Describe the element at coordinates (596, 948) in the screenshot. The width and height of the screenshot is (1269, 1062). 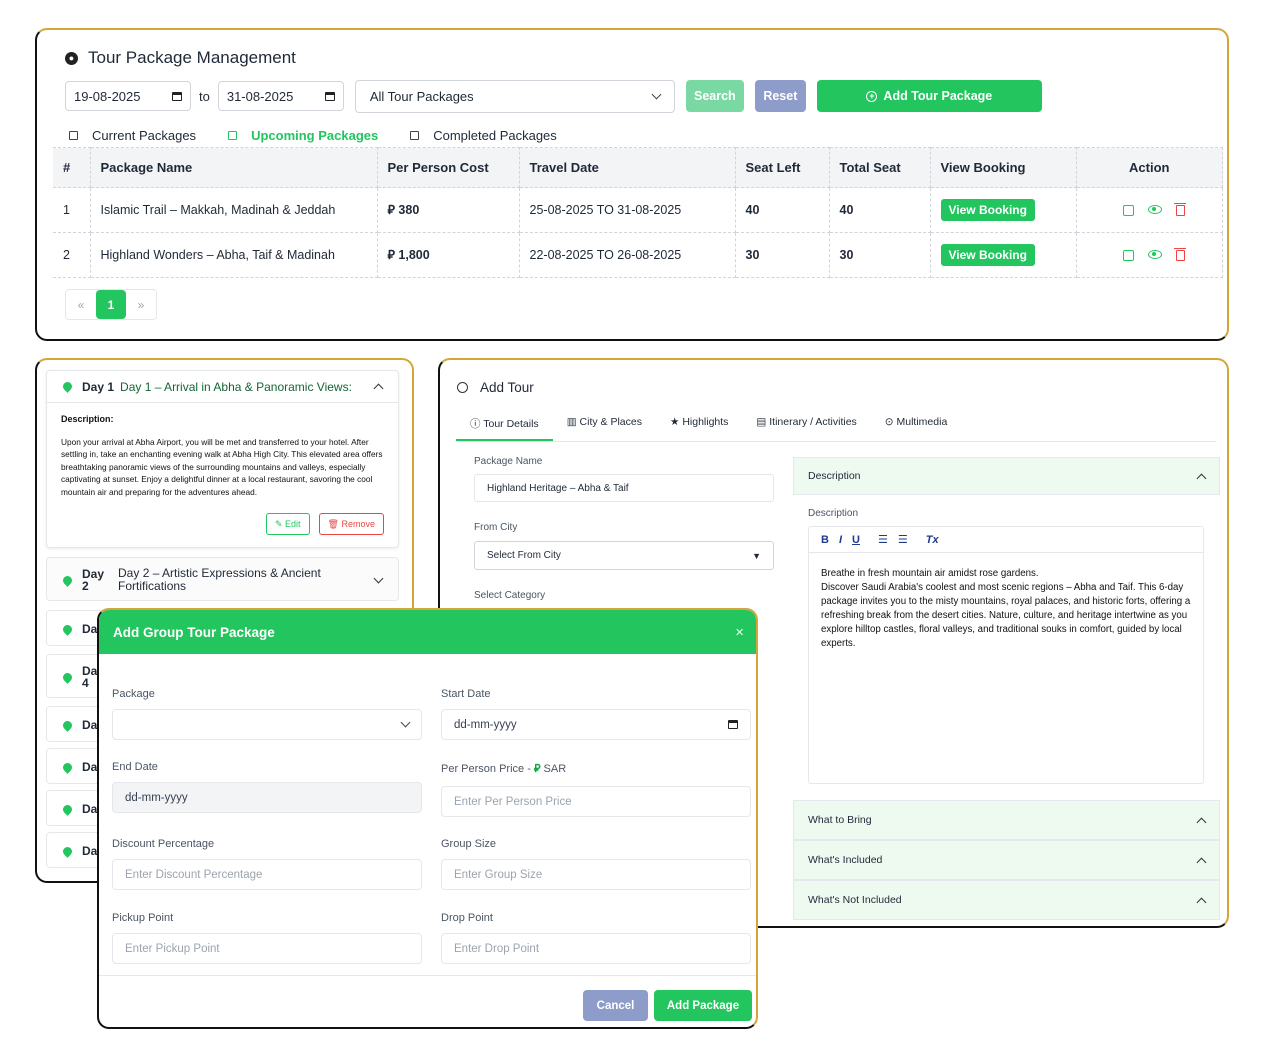
I see `drop-input: Enter Drop Point` at that location.